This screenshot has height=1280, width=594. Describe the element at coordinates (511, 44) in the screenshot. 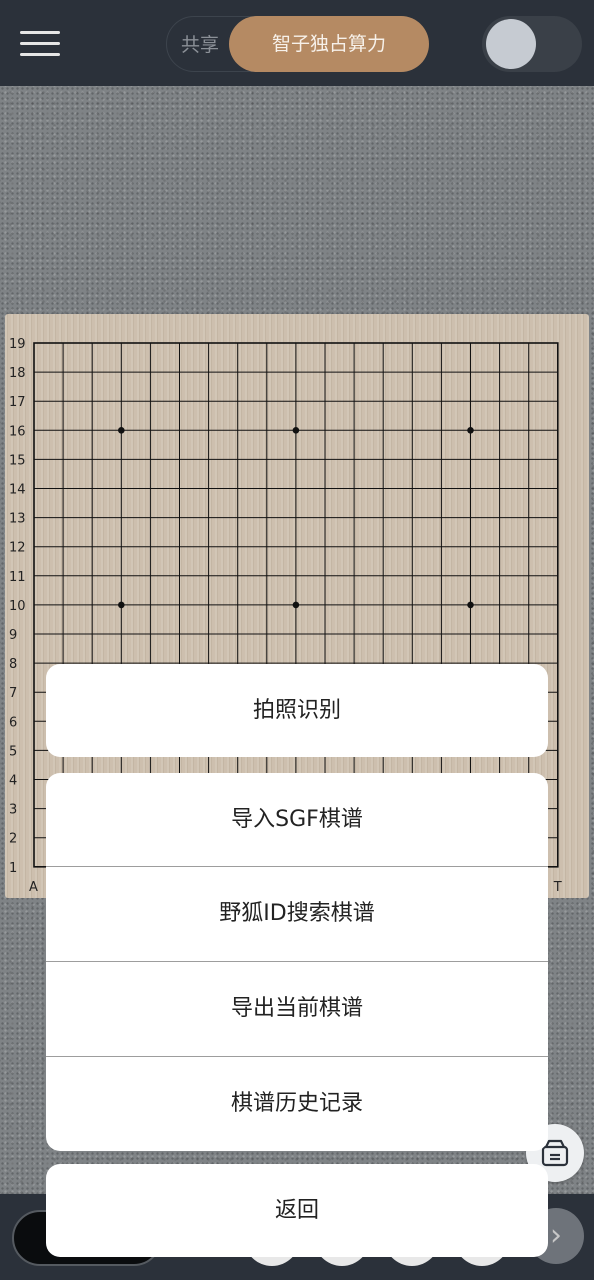

I see `toggle-knob` at that location.